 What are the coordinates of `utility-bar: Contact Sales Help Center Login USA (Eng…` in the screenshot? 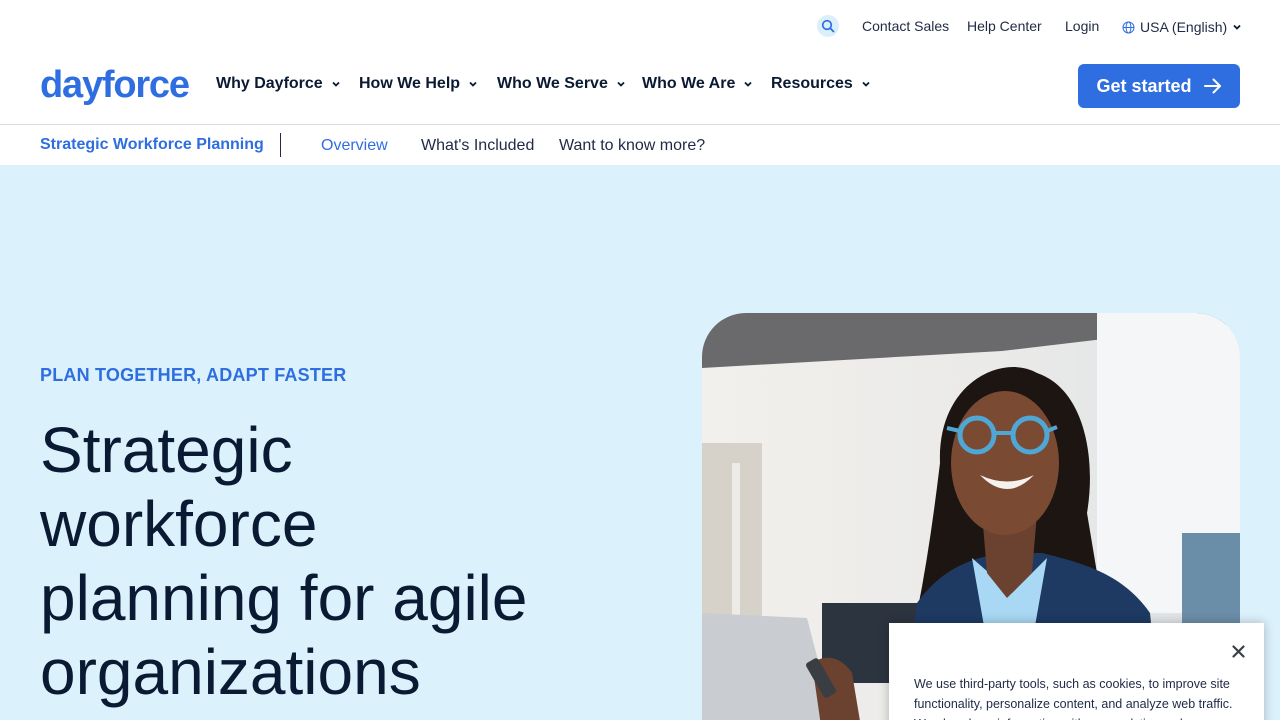 It's located at (640, 26).